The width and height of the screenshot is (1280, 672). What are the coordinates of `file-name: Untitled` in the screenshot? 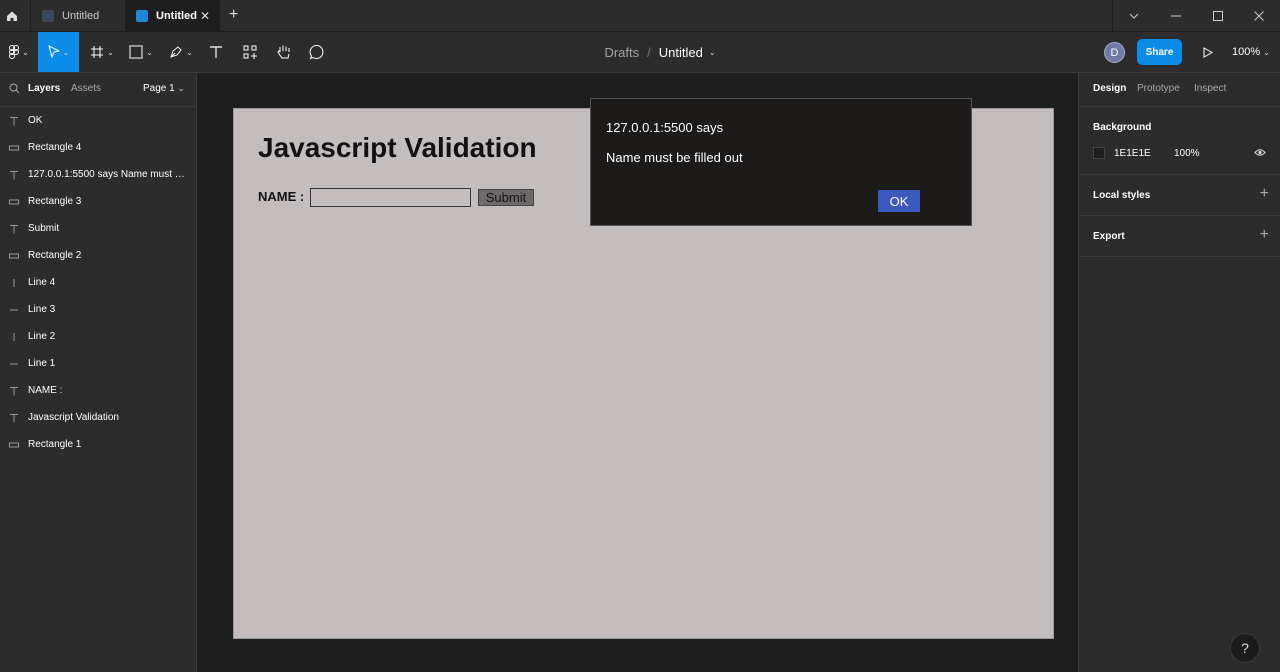 It's located at (681, 52).